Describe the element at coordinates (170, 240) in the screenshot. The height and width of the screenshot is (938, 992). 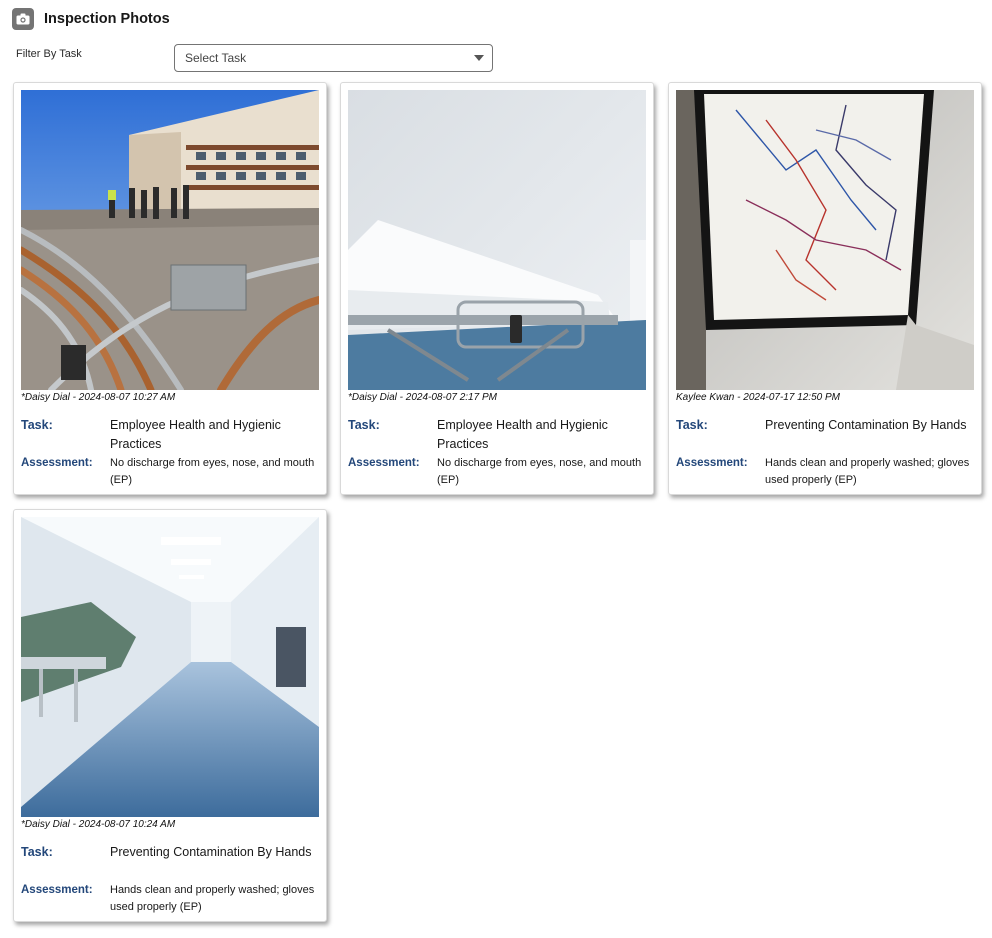
I see `rooftop-photo` at that location.